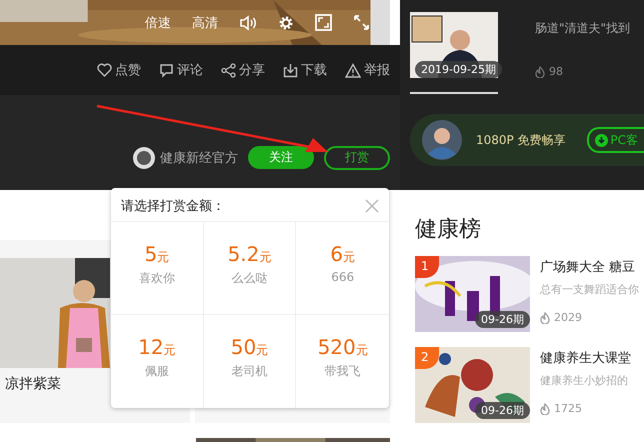  What do you see at coordinates (199, 157) in the screenshot?
I see `uploader-name: 健康新经官方` at bounding box center [199, 157].